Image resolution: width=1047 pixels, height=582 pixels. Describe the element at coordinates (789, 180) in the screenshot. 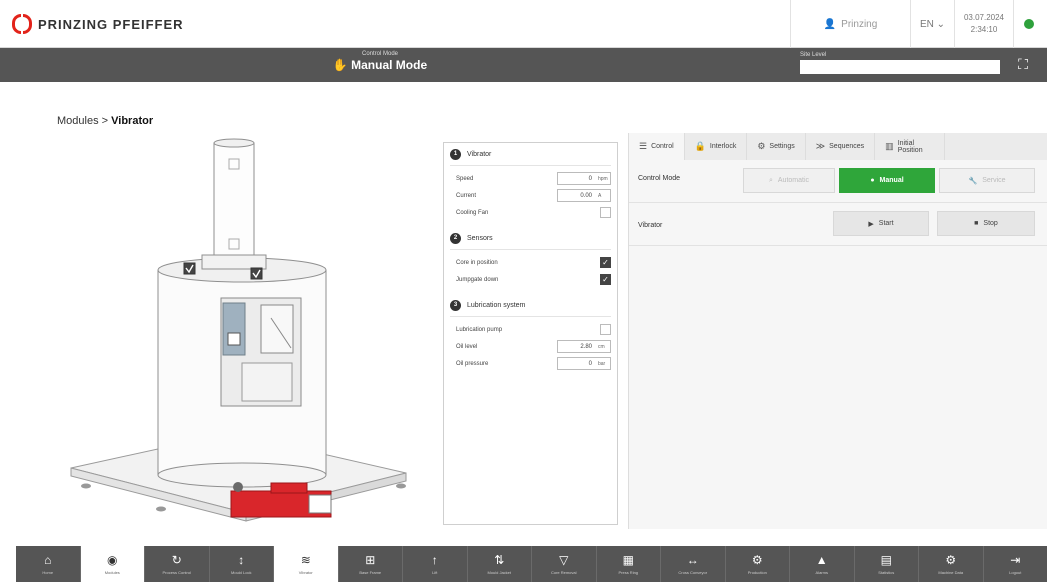

I see `automatic-mode-button: ⌕ Automatic` at that location.